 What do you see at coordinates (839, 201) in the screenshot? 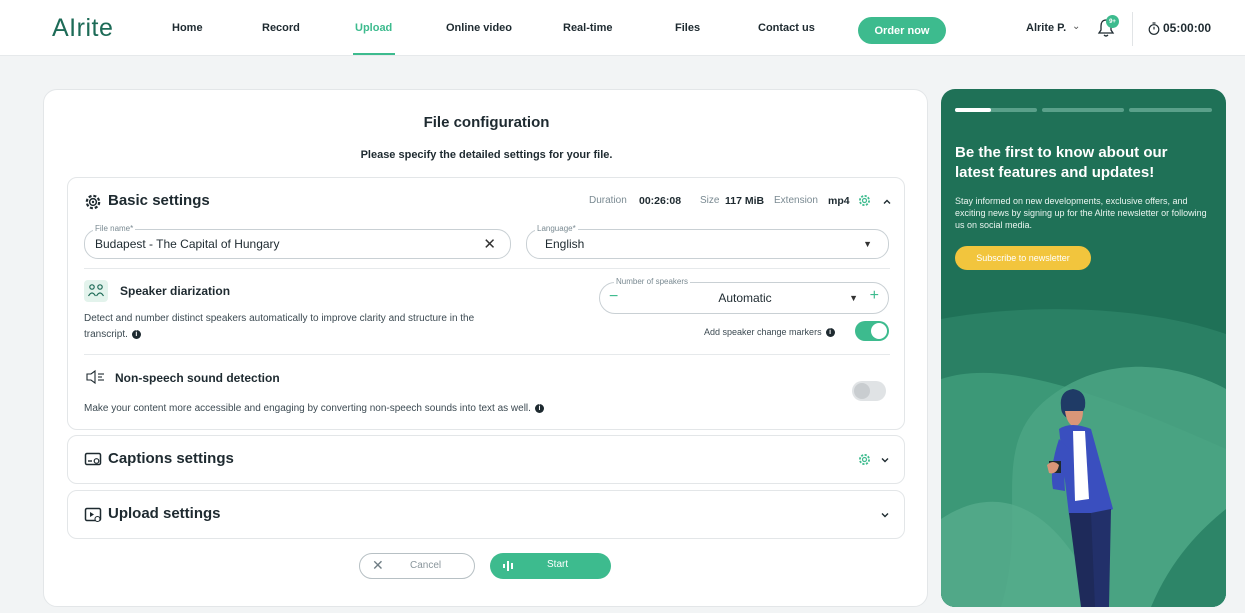
I see `extension-value: mp4` at bounding box center [839, 201].